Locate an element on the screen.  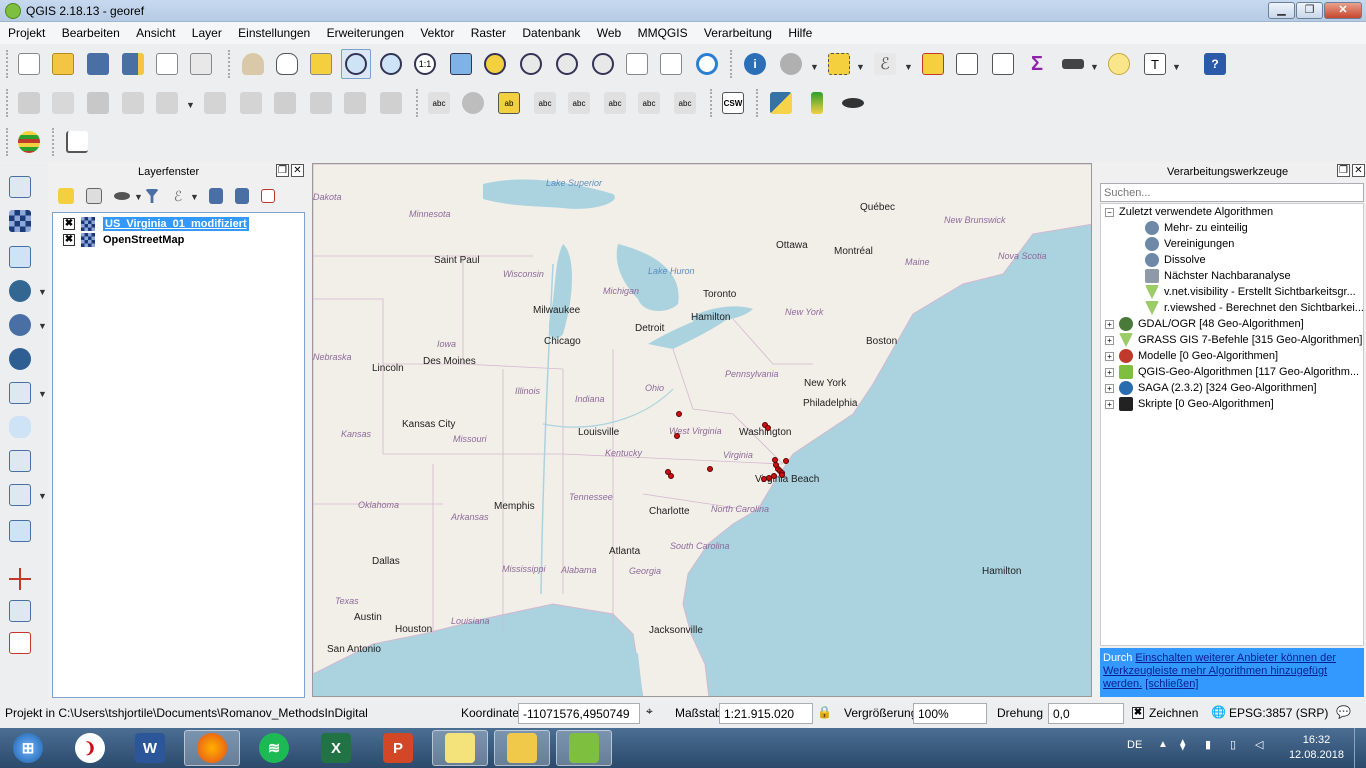
tree-item: Nächster Nachbaranalyse is located at coordinates (1218, 276).